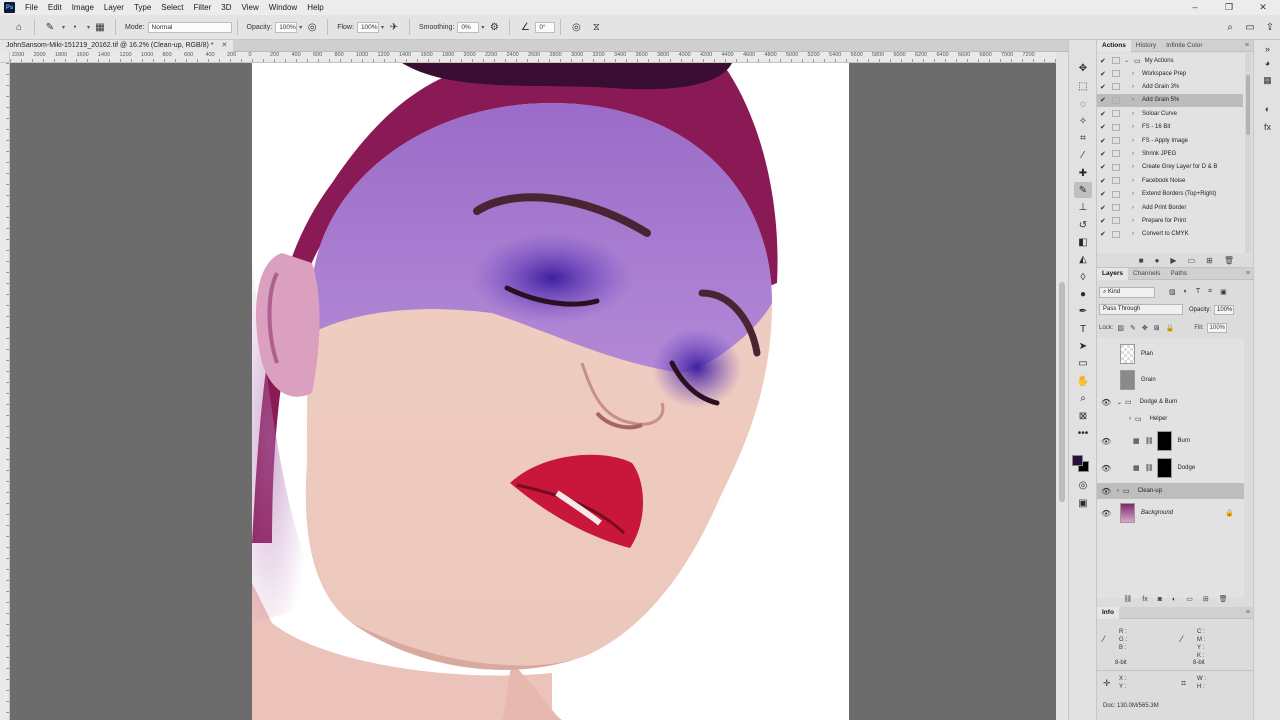 The height and width of the screenshot is (720, 1280). Describe the element at coordinates (1106, 491) in the screenshot. I see `visibility-eye-icon: 👁` at that location.